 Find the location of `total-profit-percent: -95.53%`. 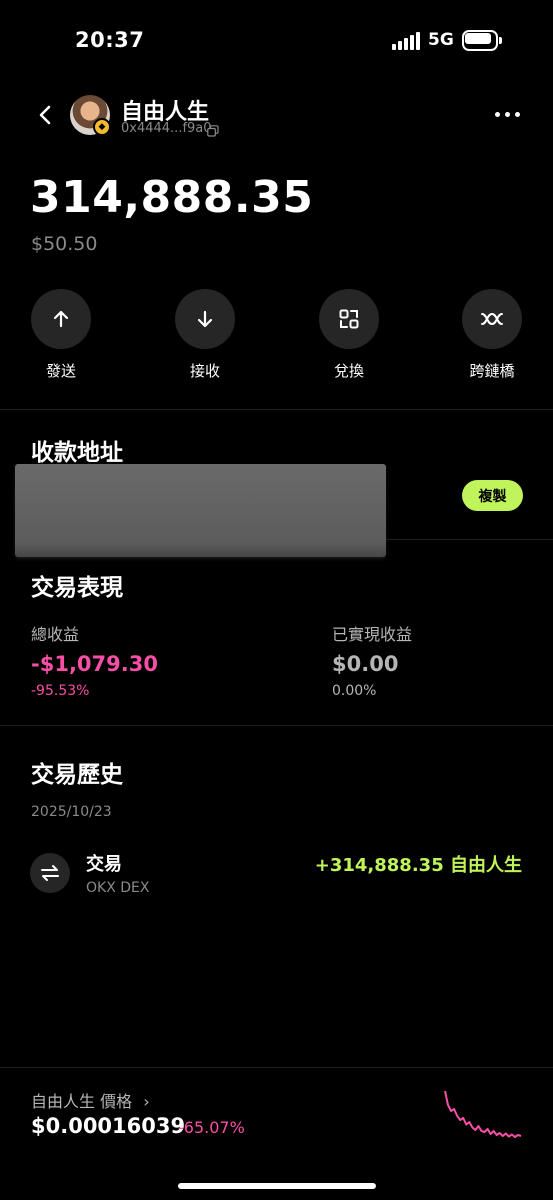

total-profit-percent: -95.53% is located at coordinates (60, 691).